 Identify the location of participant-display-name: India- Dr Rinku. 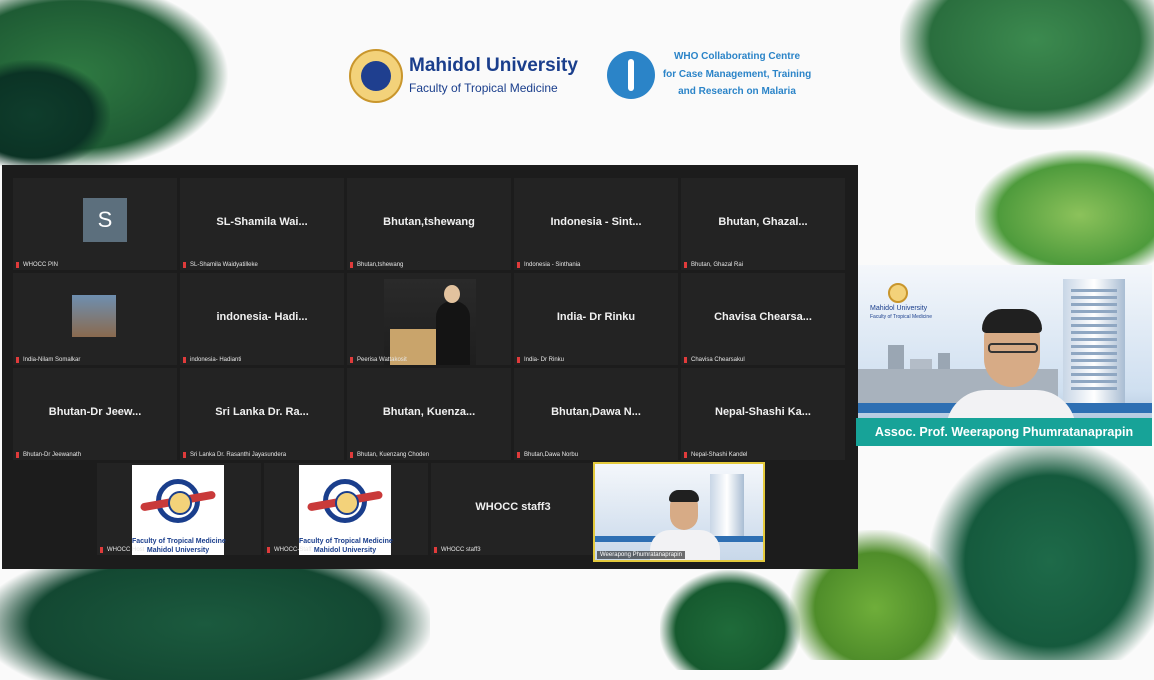
(596, 317).